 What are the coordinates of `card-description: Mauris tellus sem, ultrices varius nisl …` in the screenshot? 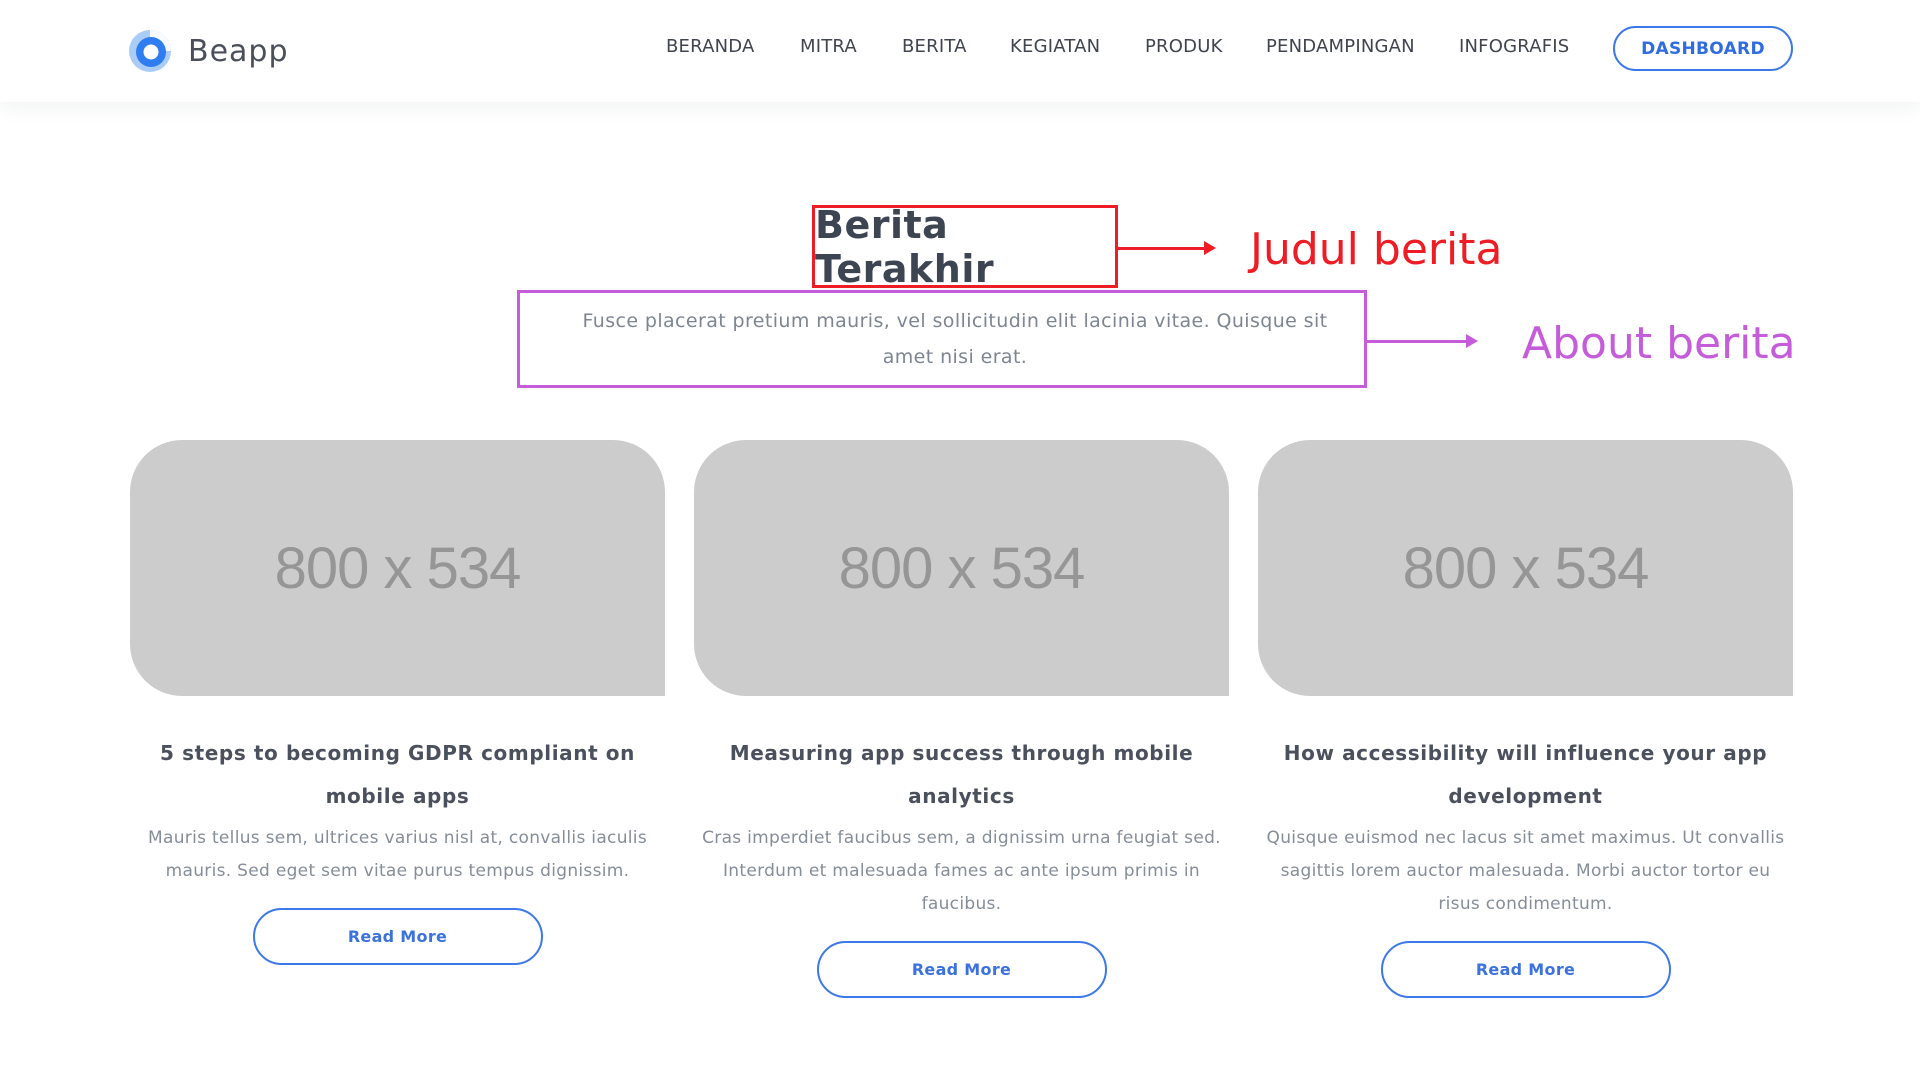 It's located at (397, 854).